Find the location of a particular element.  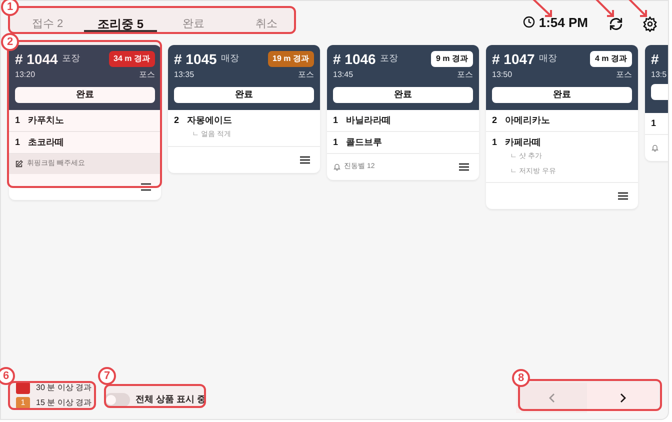

order-time: 13:50 is located at coordinates (502, 75).